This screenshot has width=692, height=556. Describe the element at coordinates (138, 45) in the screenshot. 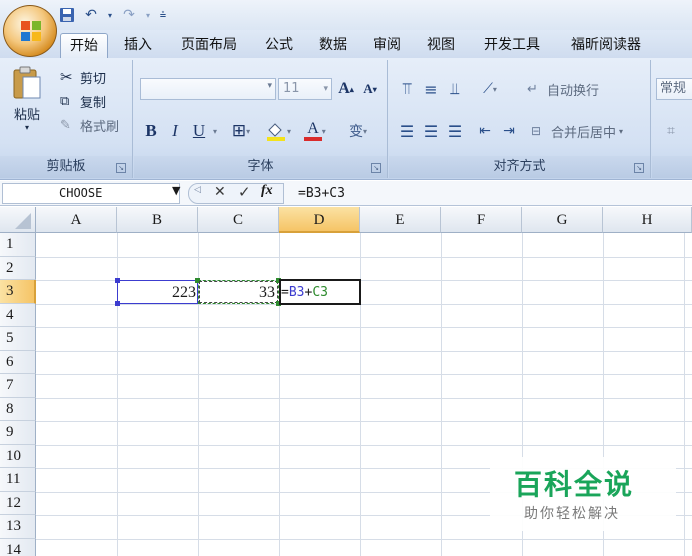

I see `tab-insert: 插入` at that location.